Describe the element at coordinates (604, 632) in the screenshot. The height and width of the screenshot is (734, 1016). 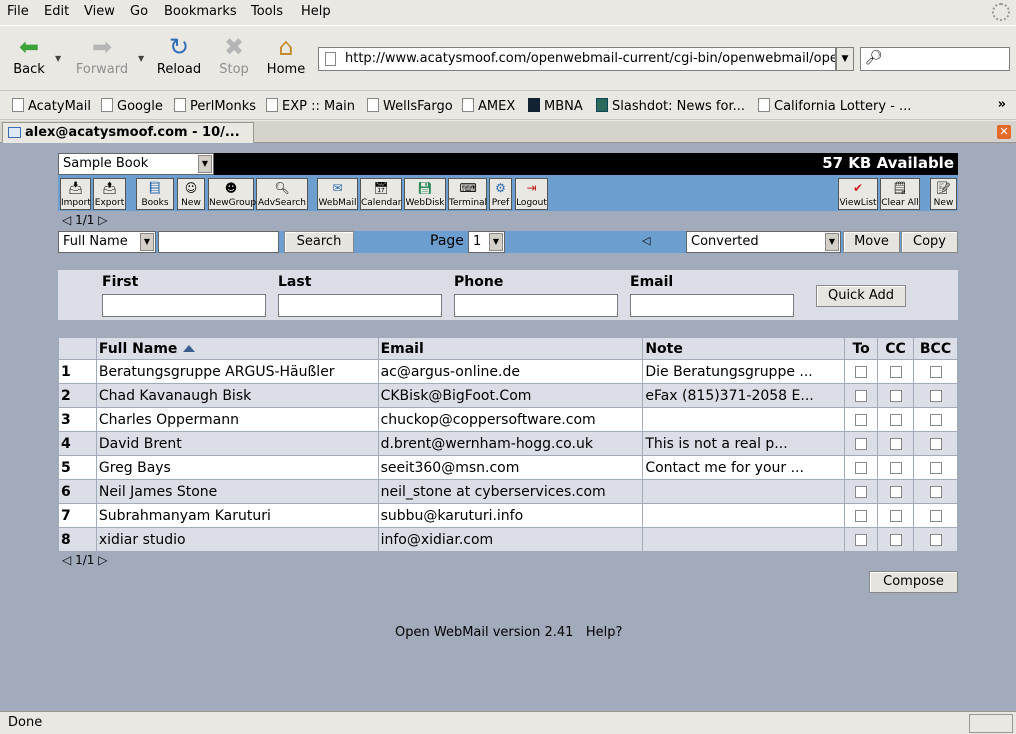
I see `help-link: Help?` at that location.